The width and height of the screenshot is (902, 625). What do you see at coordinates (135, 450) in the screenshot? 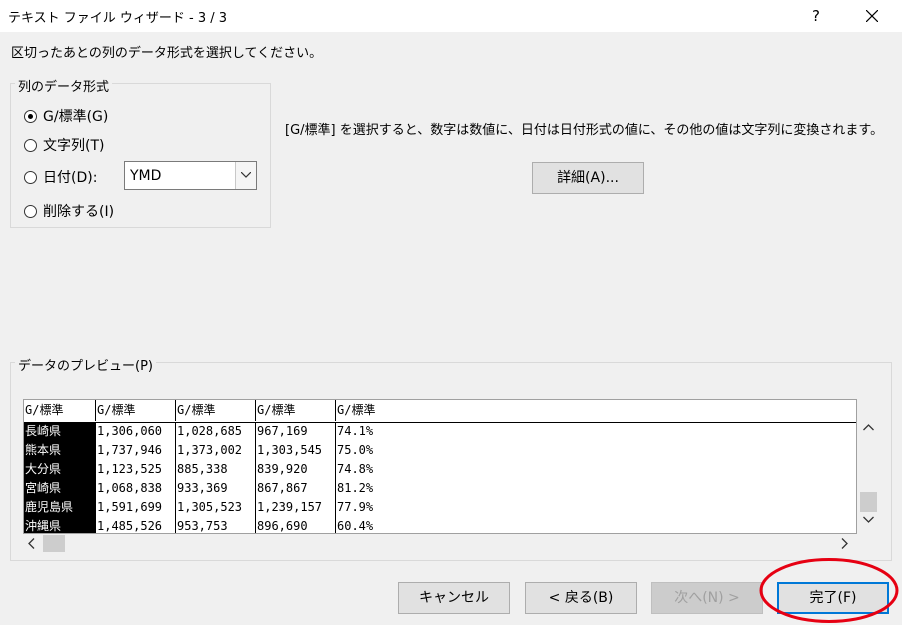
I see `preview-cell: 1,737,946` at bounding box center [135, 450].